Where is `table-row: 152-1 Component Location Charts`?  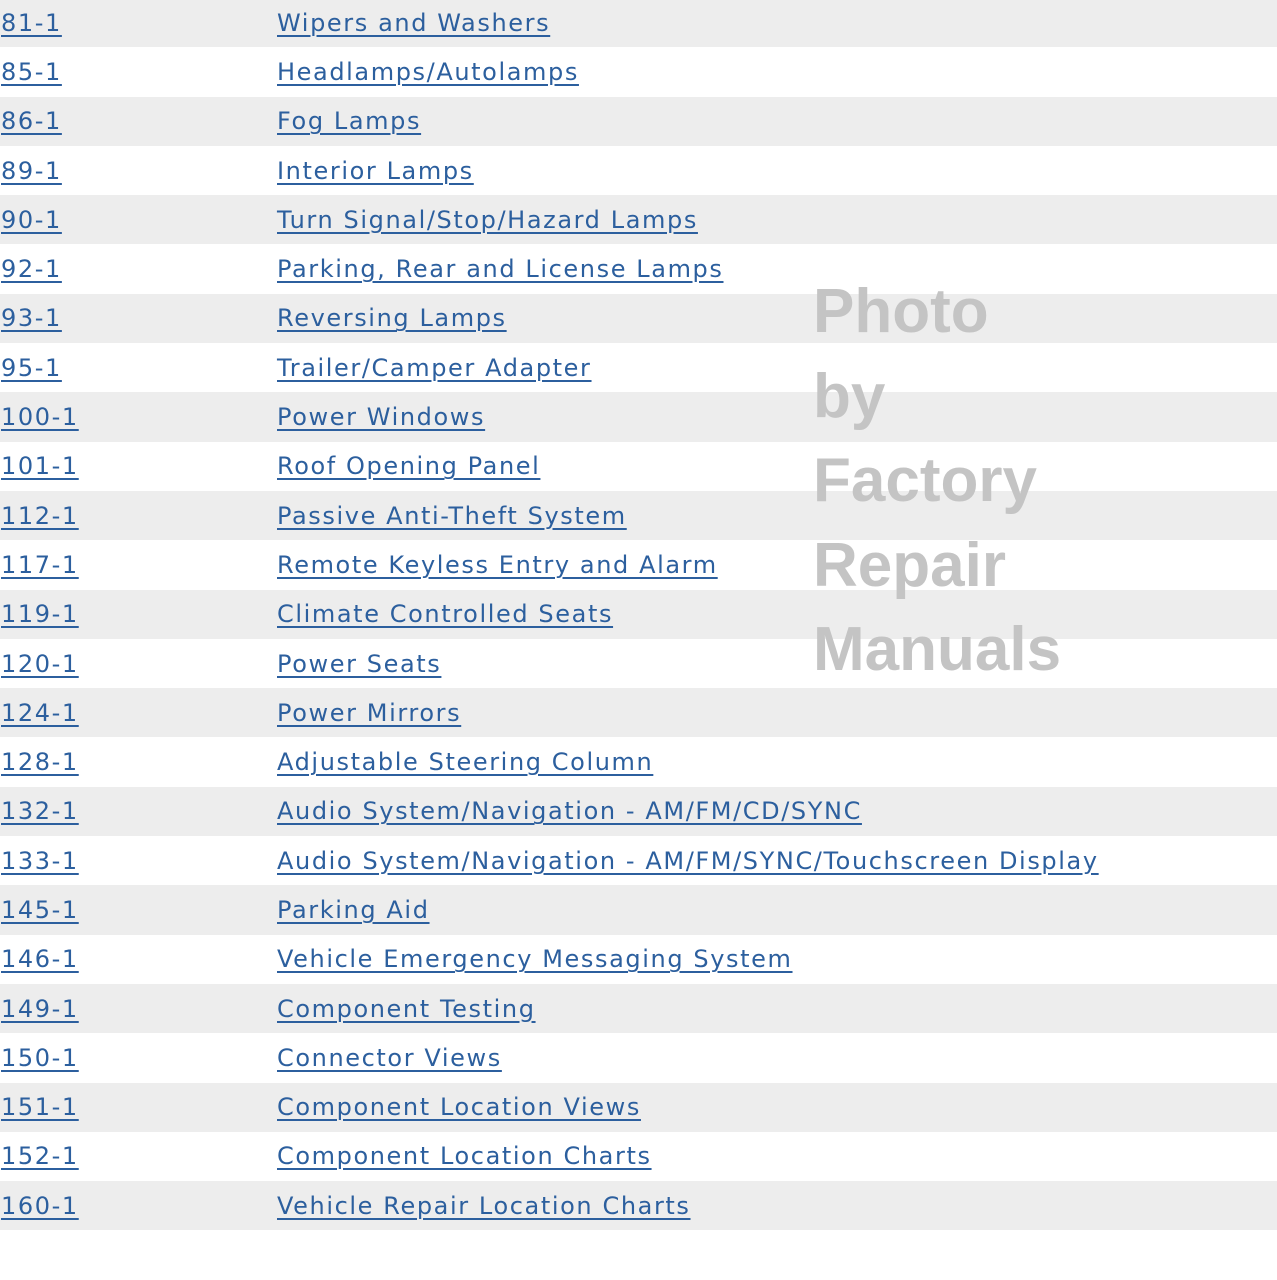 table-row: 152-1 Component Location Charts is located at coordinates (638, 1156).